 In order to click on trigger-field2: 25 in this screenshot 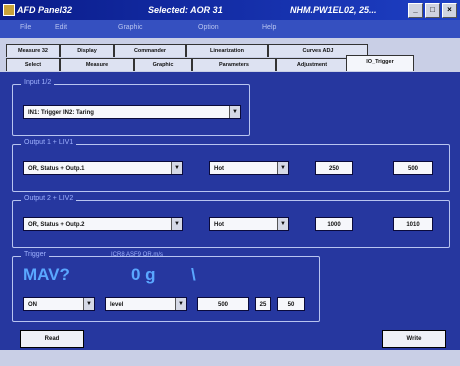, I will do `click(263, 304)`.